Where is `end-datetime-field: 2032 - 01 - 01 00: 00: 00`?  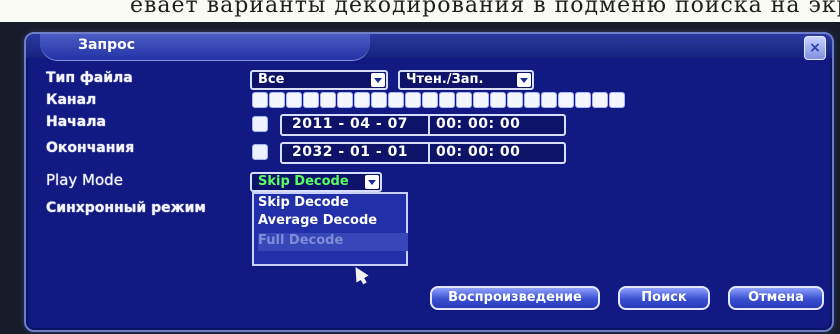 end-datetime-field: 2032 - 01 - 01 00: 00: 00 is located at coordinates (423, 153).